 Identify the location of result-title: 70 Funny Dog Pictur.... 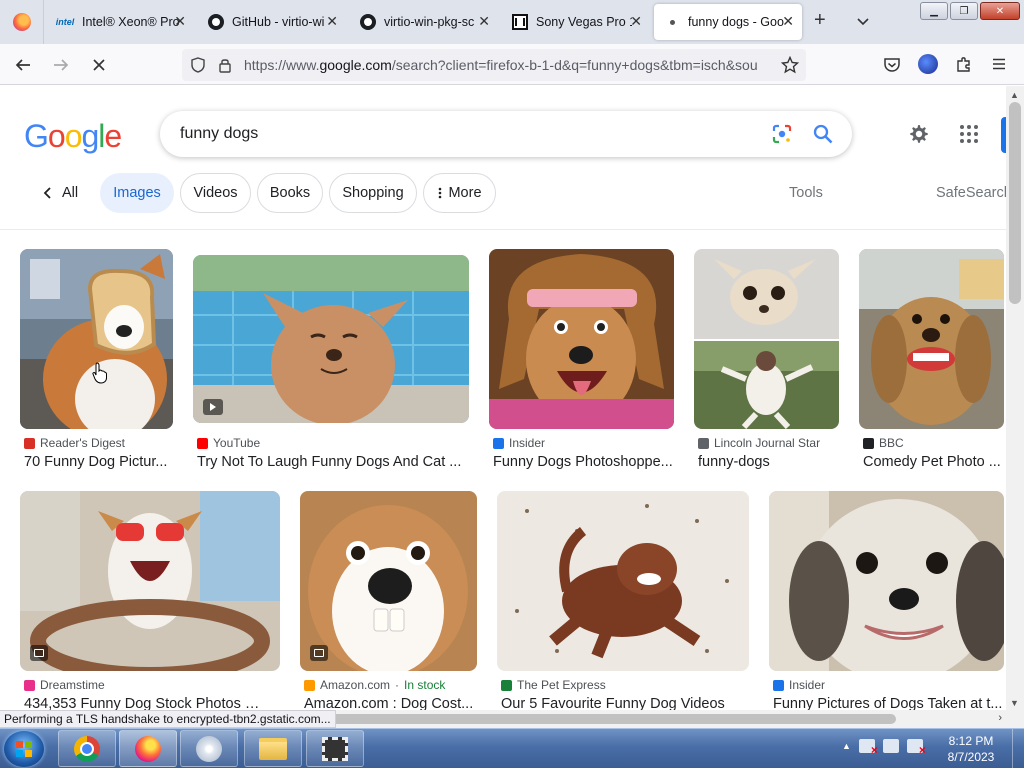
(99, 462).